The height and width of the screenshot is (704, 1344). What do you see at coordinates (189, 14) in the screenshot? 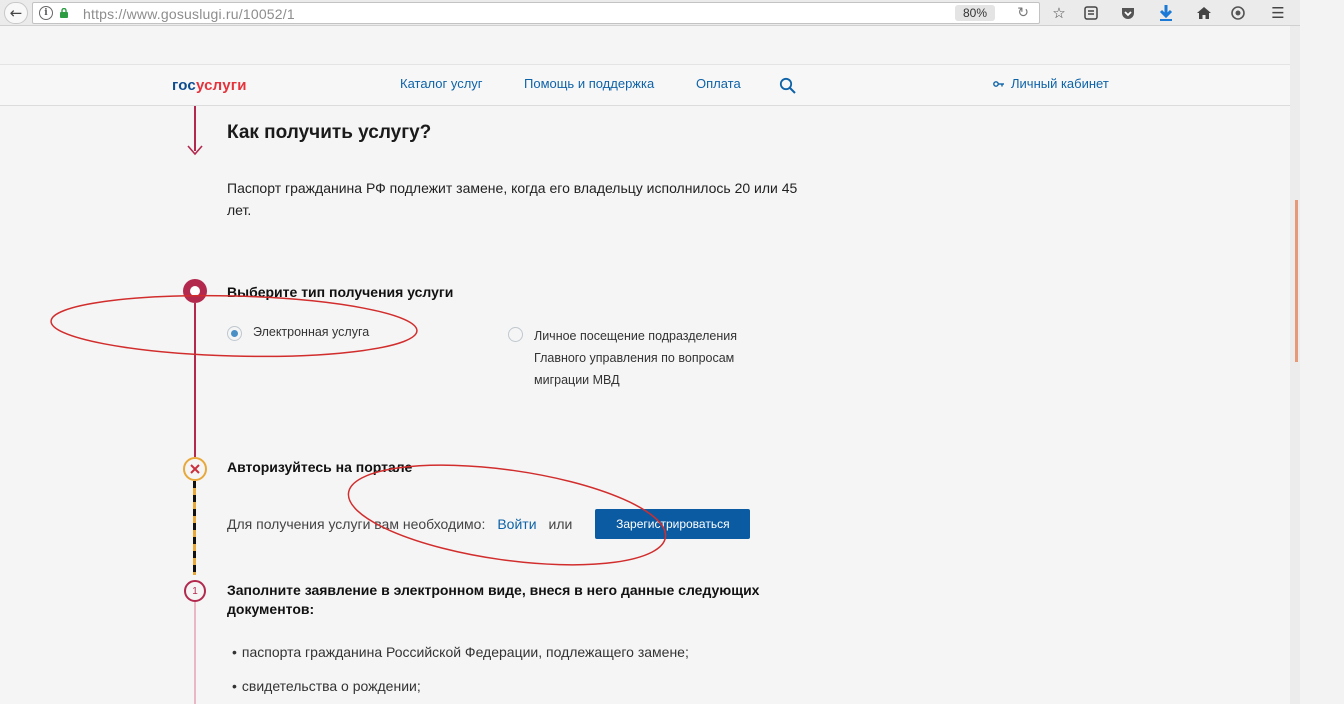
I see `url-text: https://www.gosuslugi.ru/10052/1` at bounding box center [189, 14].